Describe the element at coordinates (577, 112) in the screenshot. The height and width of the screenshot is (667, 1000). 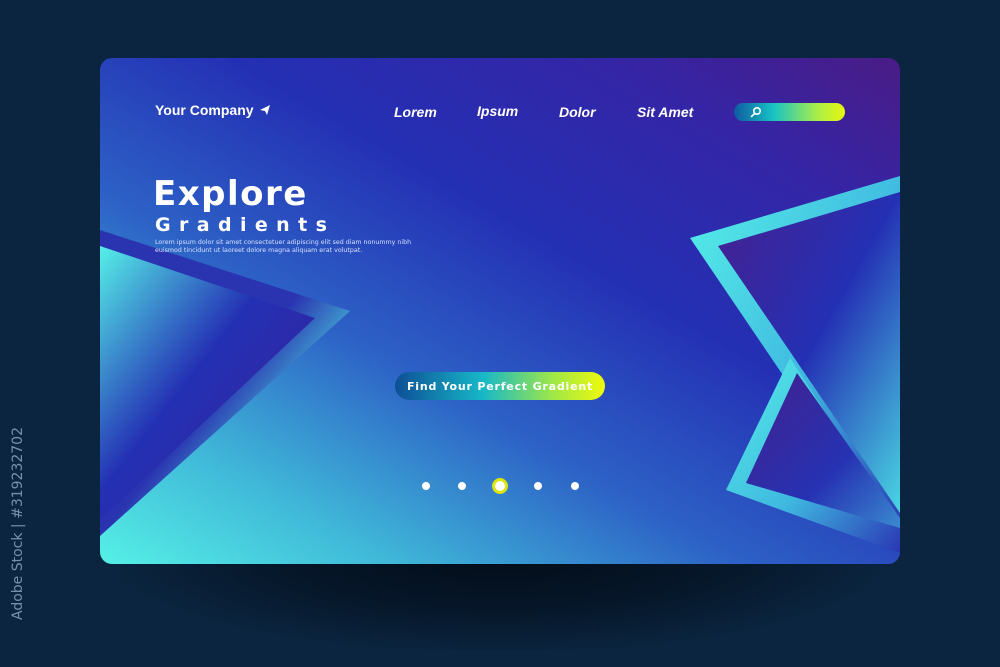
I see `nav-item-dolor: Dolor` at that location.